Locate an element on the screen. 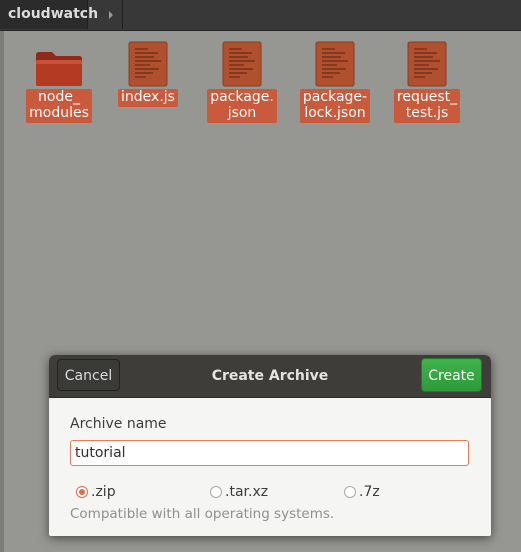  dialog-title: Create Archive is located at coordinates (270, 376).